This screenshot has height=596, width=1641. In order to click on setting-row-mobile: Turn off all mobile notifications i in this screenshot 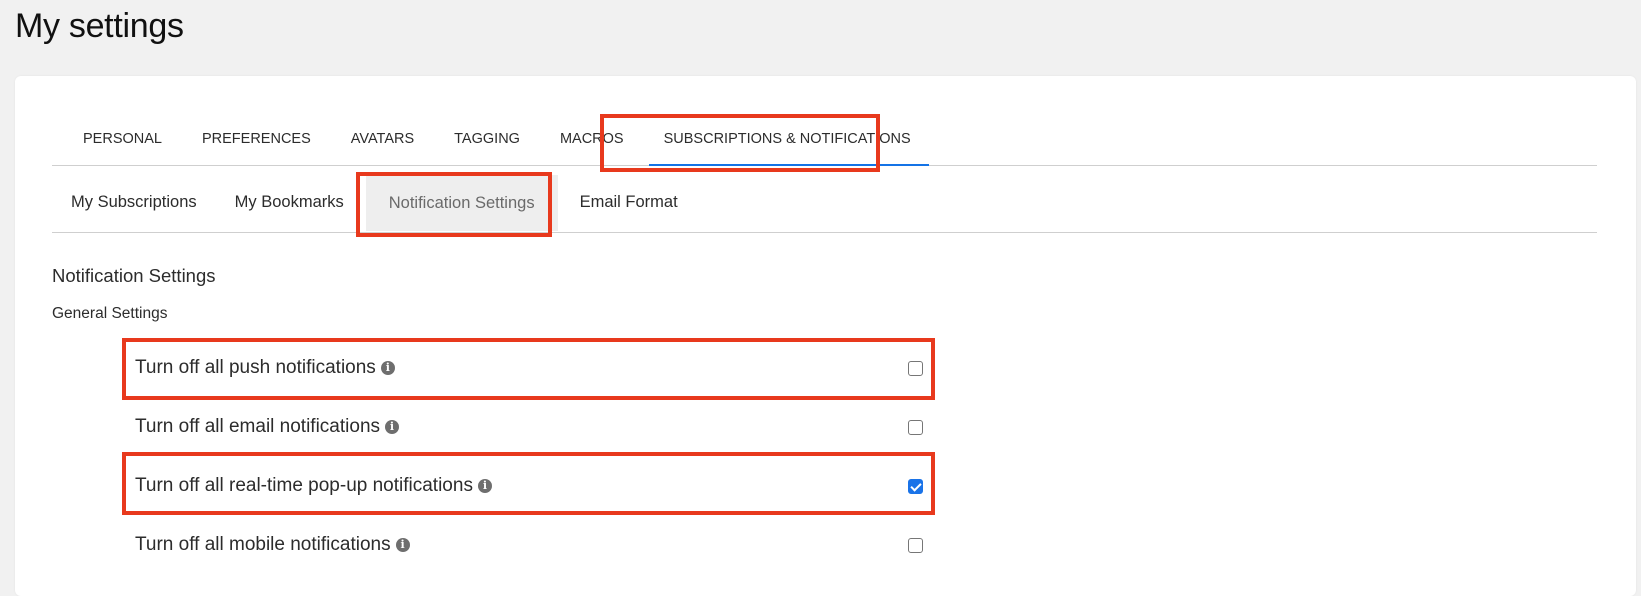, I will do `click(527, 545)`.